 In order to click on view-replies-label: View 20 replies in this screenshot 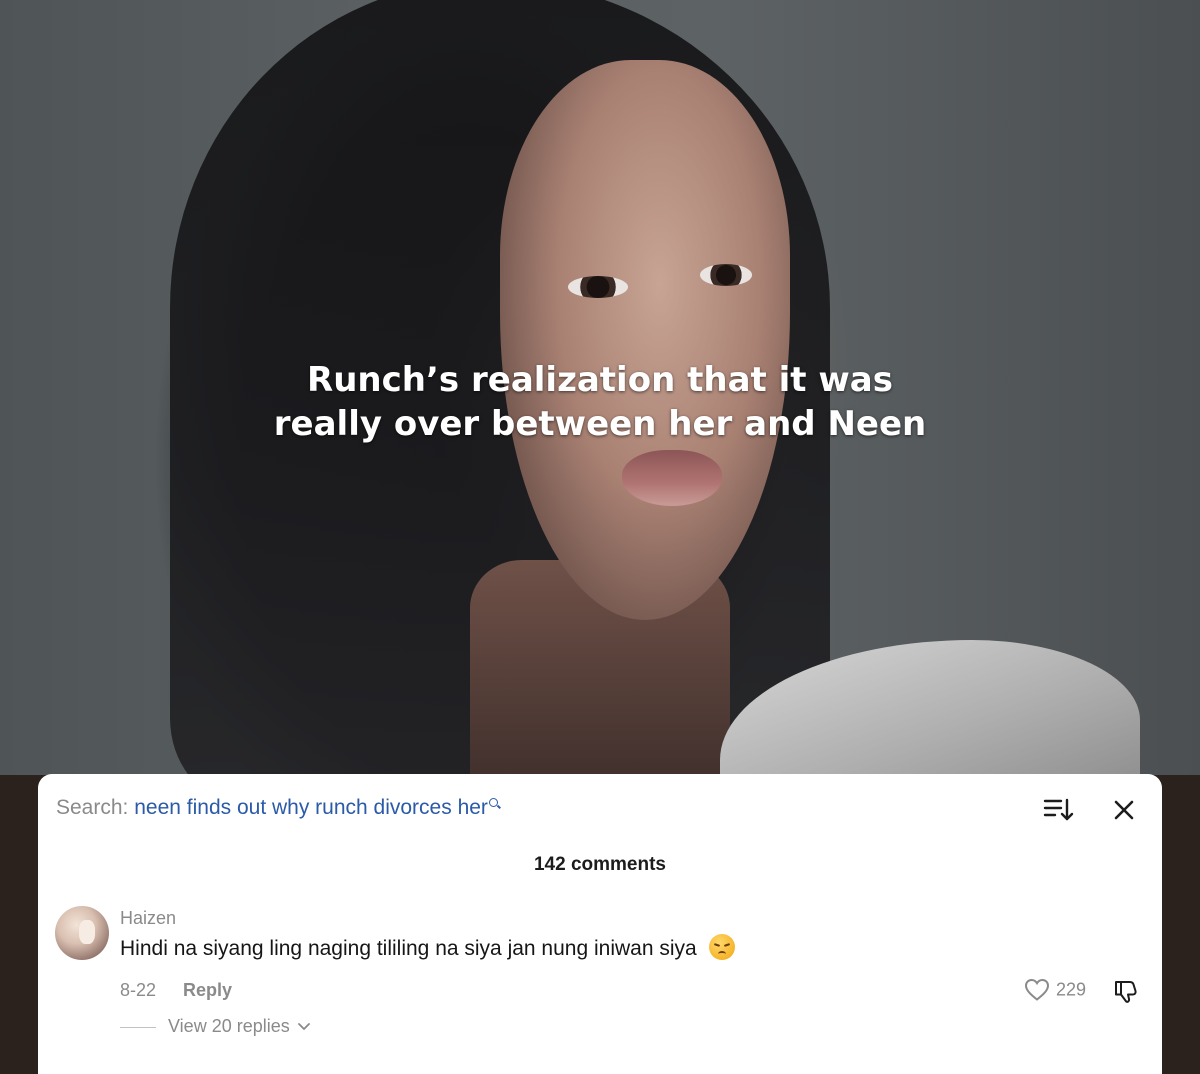, I will do `click(229, 1026)`.